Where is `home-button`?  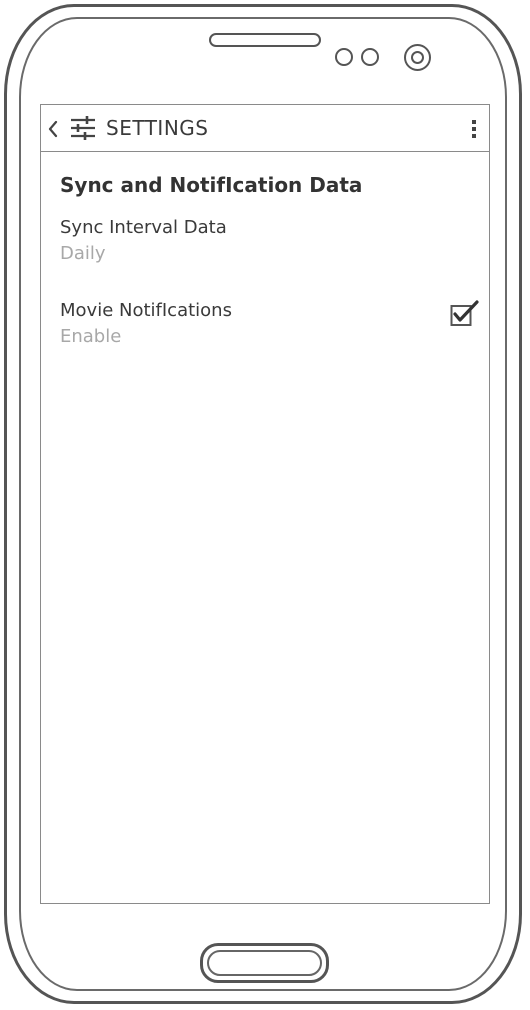
home-button is located at coordinates (264, 963).